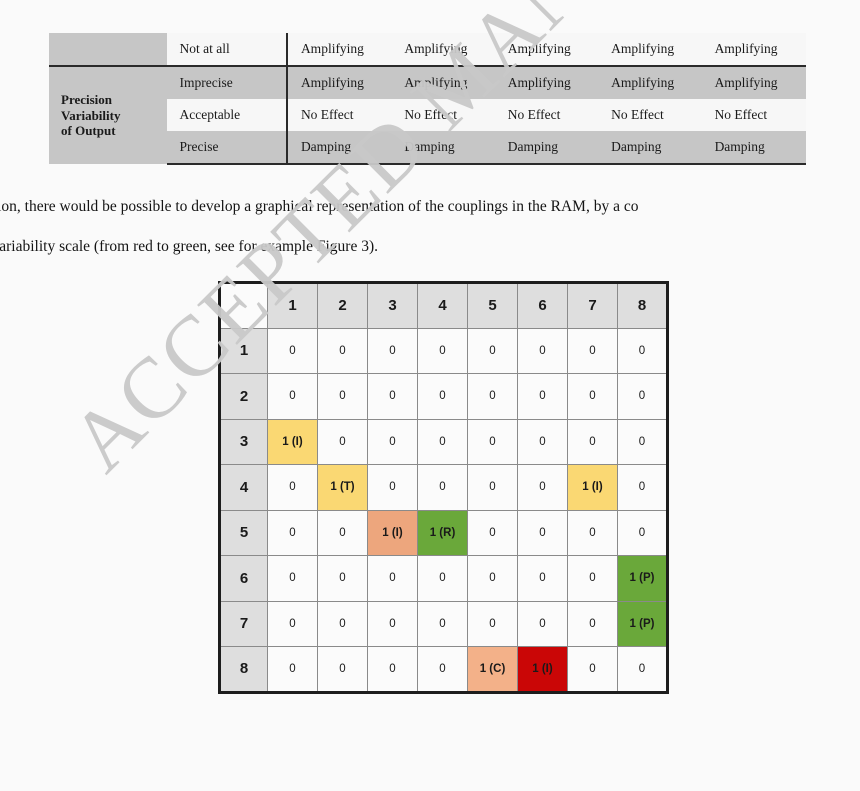 This screenshot has width=860, height=791. Describe the element at coordinates (243, 305) in the screenshot. I see `ram-matrix-corner-cell` at that location.